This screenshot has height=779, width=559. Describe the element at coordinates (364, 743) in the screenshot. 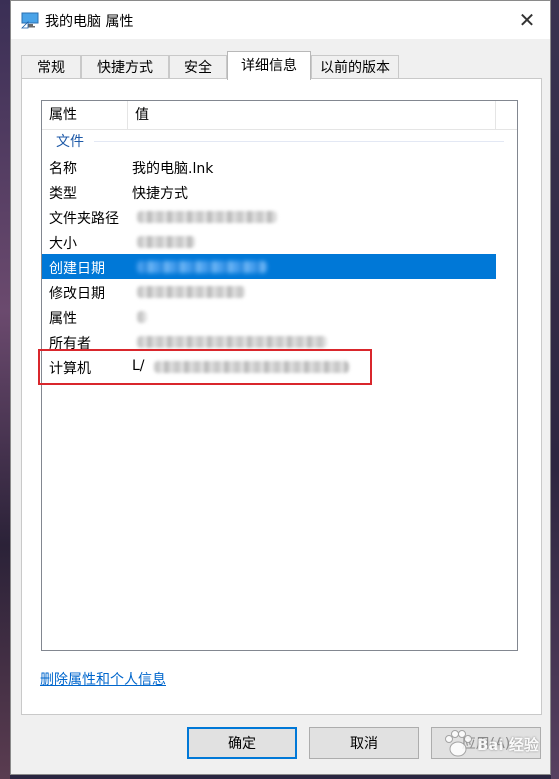

I see `cancel-button: 取消` at that location.